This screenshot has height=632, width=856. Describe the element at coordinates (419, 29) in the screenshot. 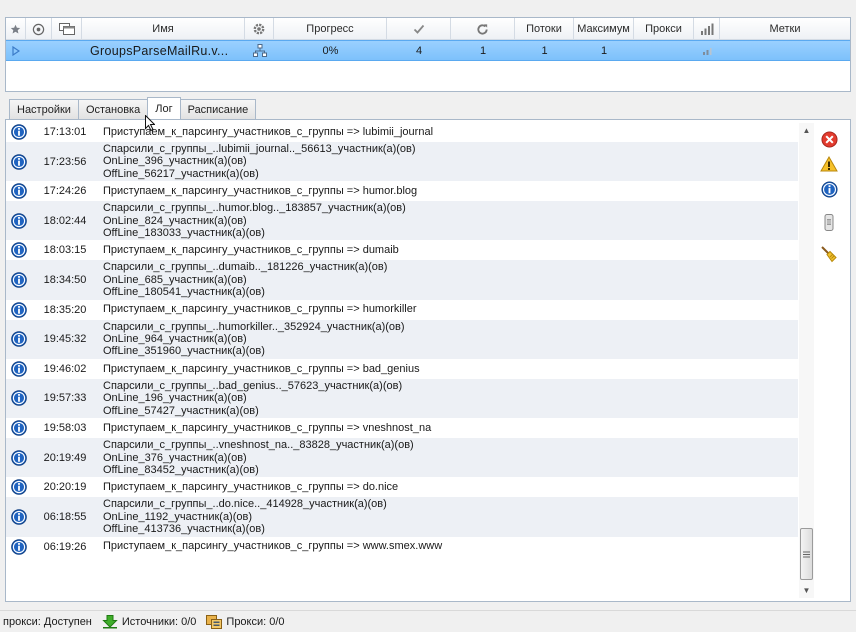

I see `success-column` at that location.